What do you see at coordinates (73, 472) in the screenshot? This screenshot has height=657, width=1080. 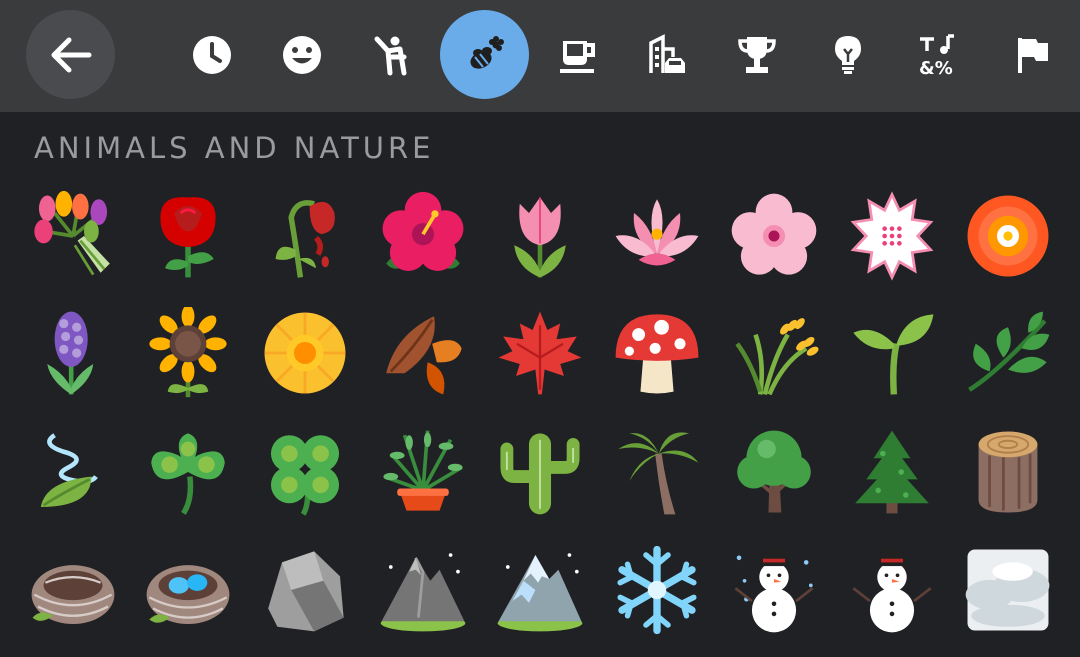 I see `leaf-fluttering-emoji` at bounding box center [73, 472].